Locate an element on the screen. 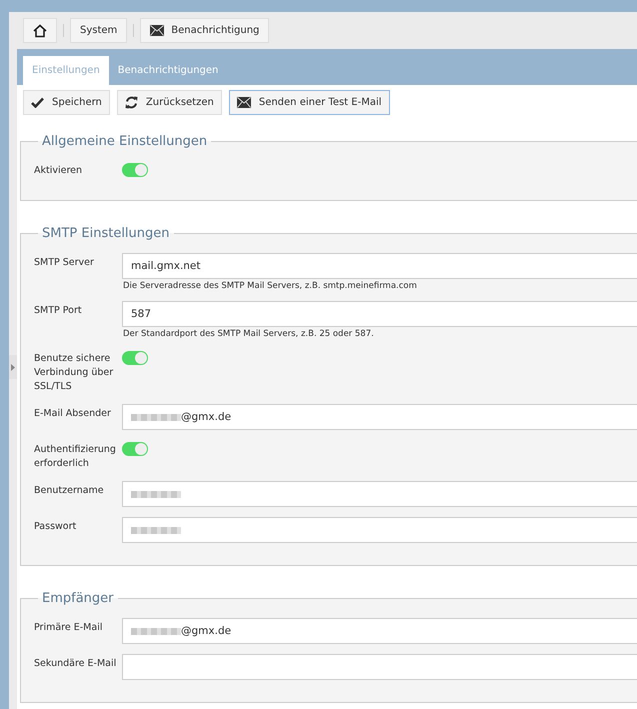 The width and height of the screenshot is (637, 709). breadcrumb-link: Benachrichtigung is located at coordinates (205, 30).